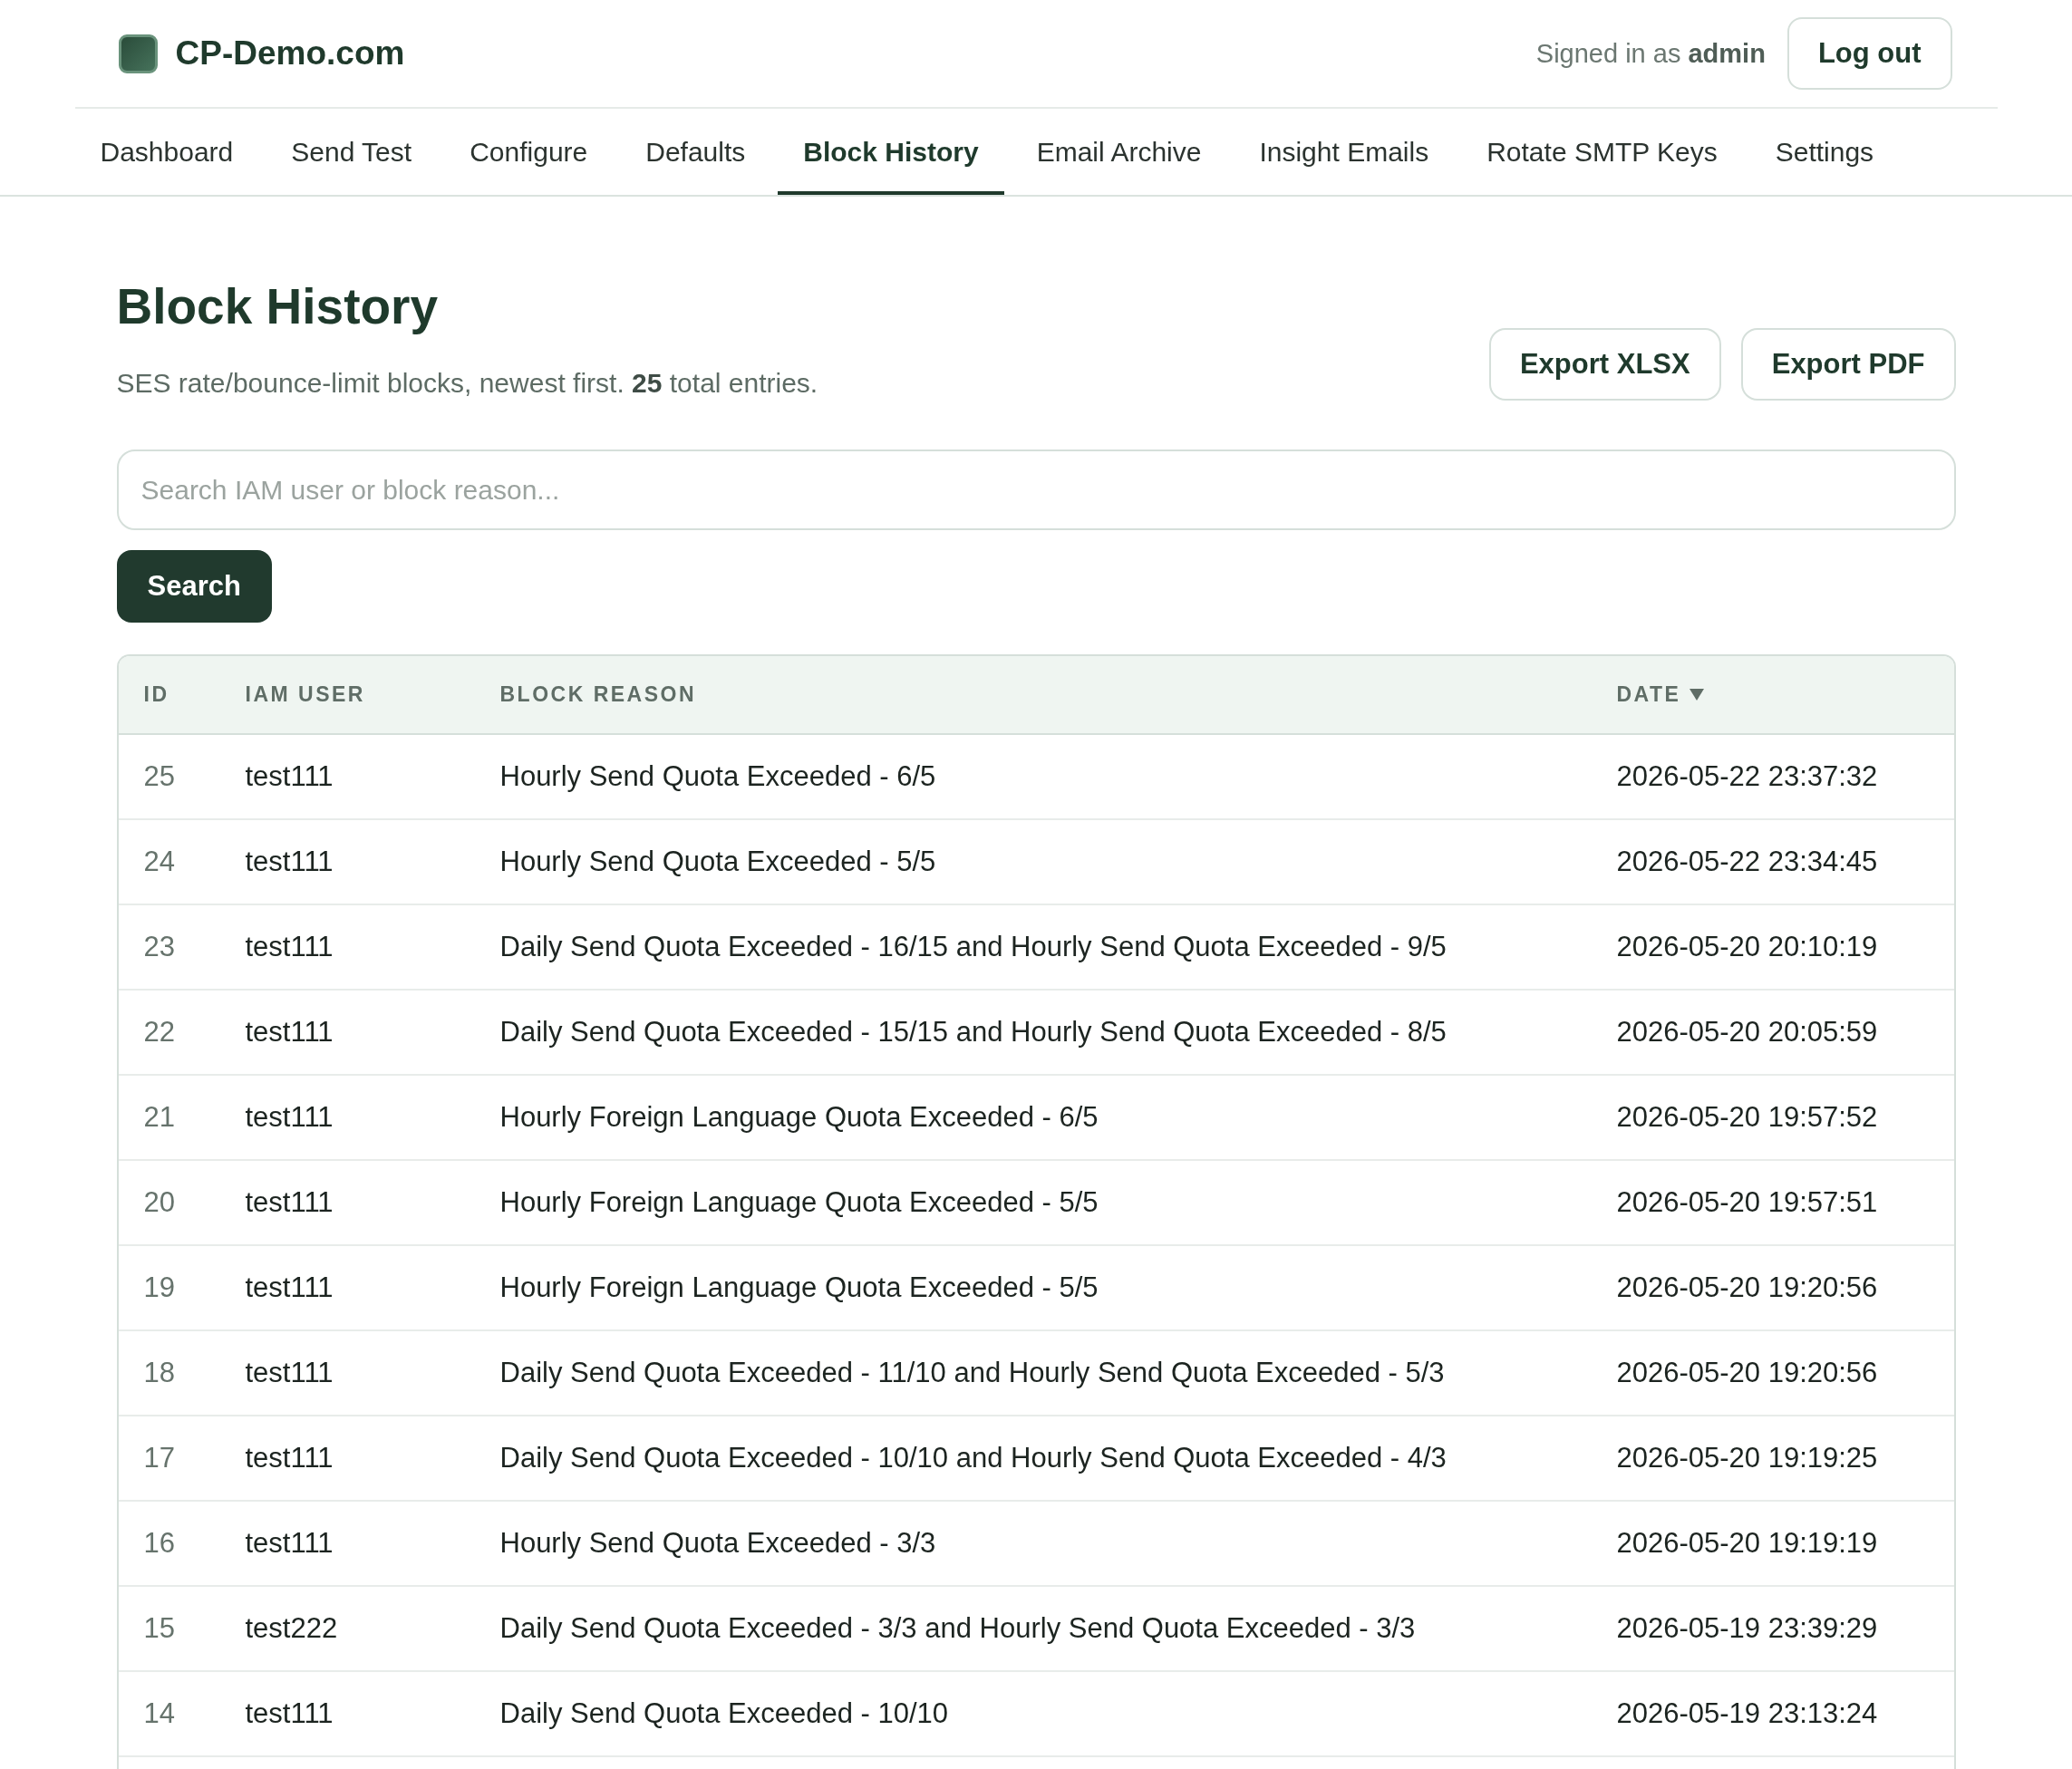  Describe the element at coordinates (1119, 152) in the screenshot. I see `nav-tab: Email Archive` at that location.